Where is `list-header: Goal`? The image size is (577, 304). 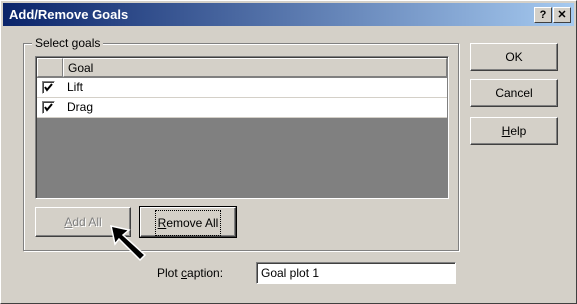
list-header: Goal is located at coordinates (242, 67).